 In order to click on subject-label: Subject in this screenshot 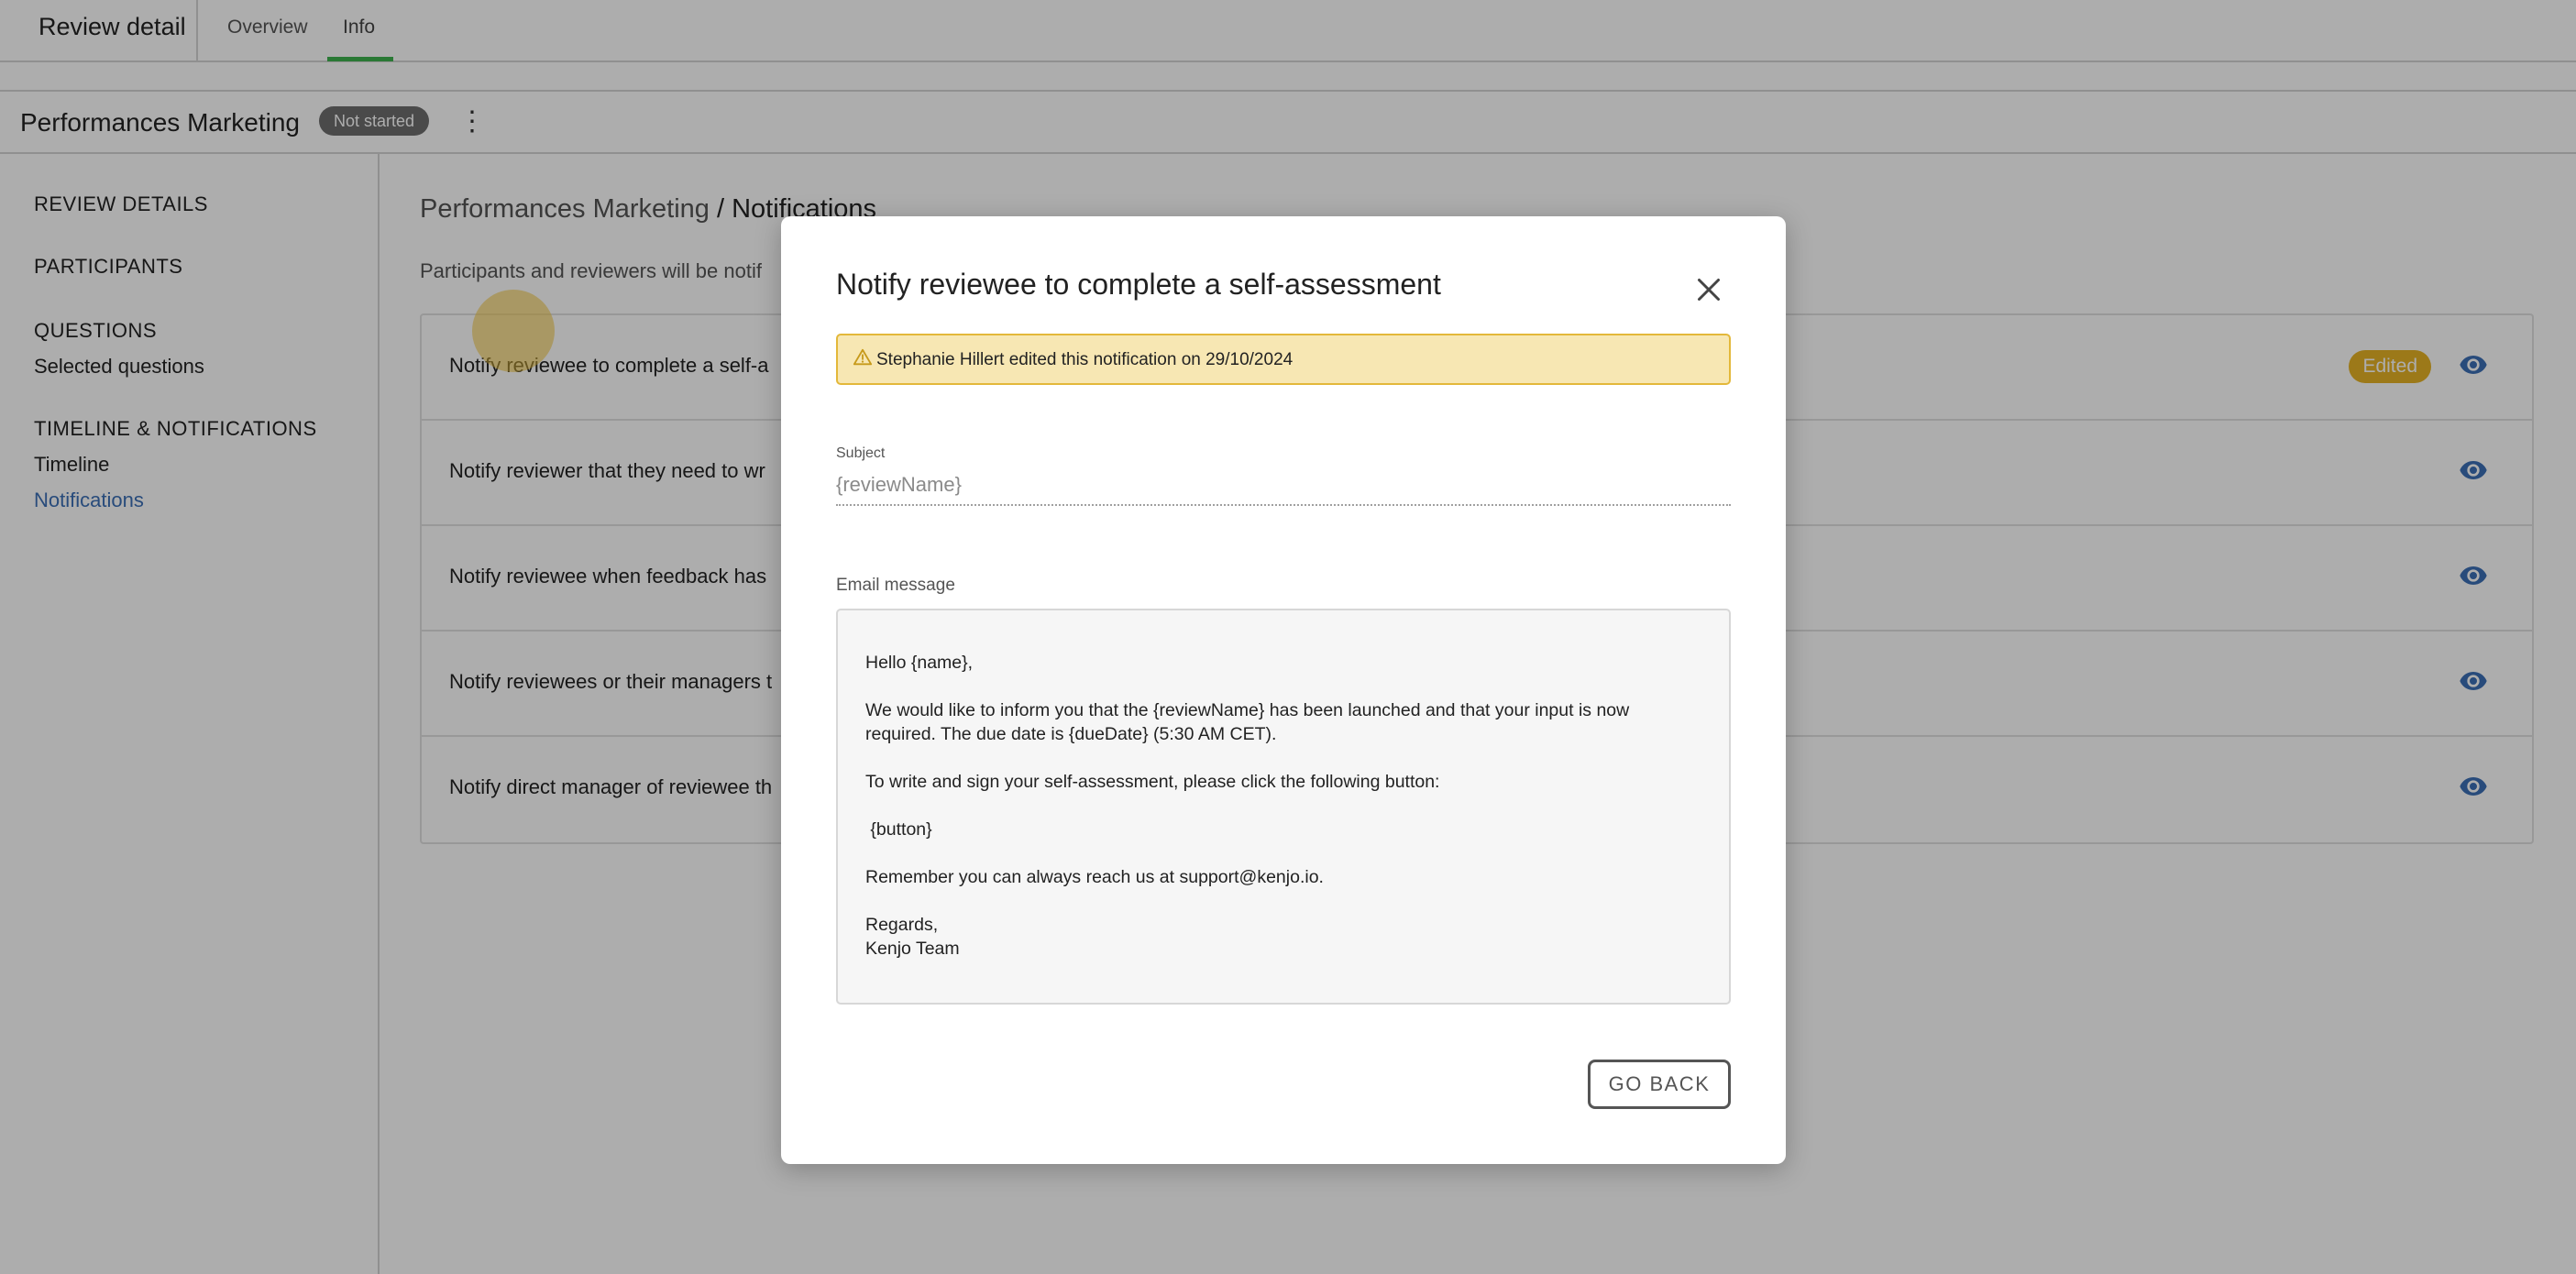, I will do `click(861, 453)`.